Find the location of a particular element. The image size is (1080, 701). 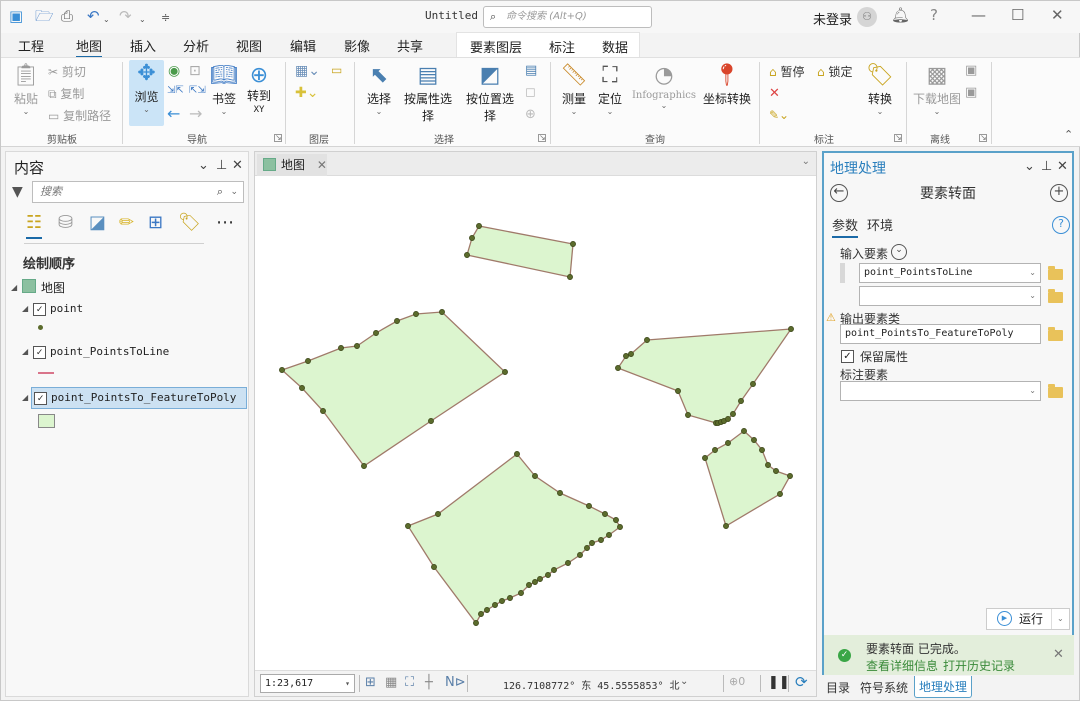

tab-analysis: 分析 is located at coordinates (196, 45).